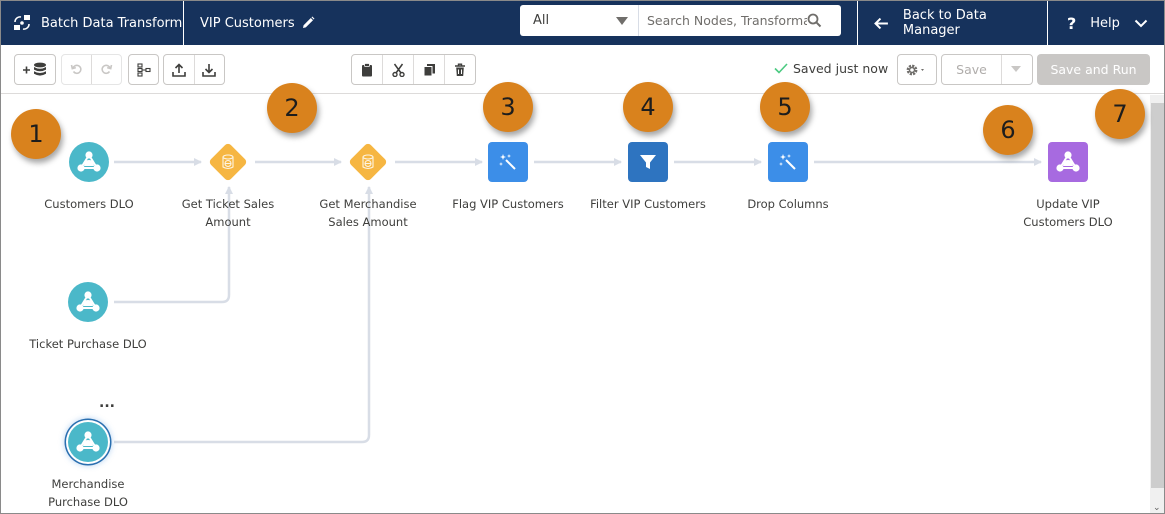 The width and height of the screenshot is (1165, 514). Describe the element at coordinates (368, 213) in the screenshot. I see `node-label: Get Merchandise Sales Amount` at that location.